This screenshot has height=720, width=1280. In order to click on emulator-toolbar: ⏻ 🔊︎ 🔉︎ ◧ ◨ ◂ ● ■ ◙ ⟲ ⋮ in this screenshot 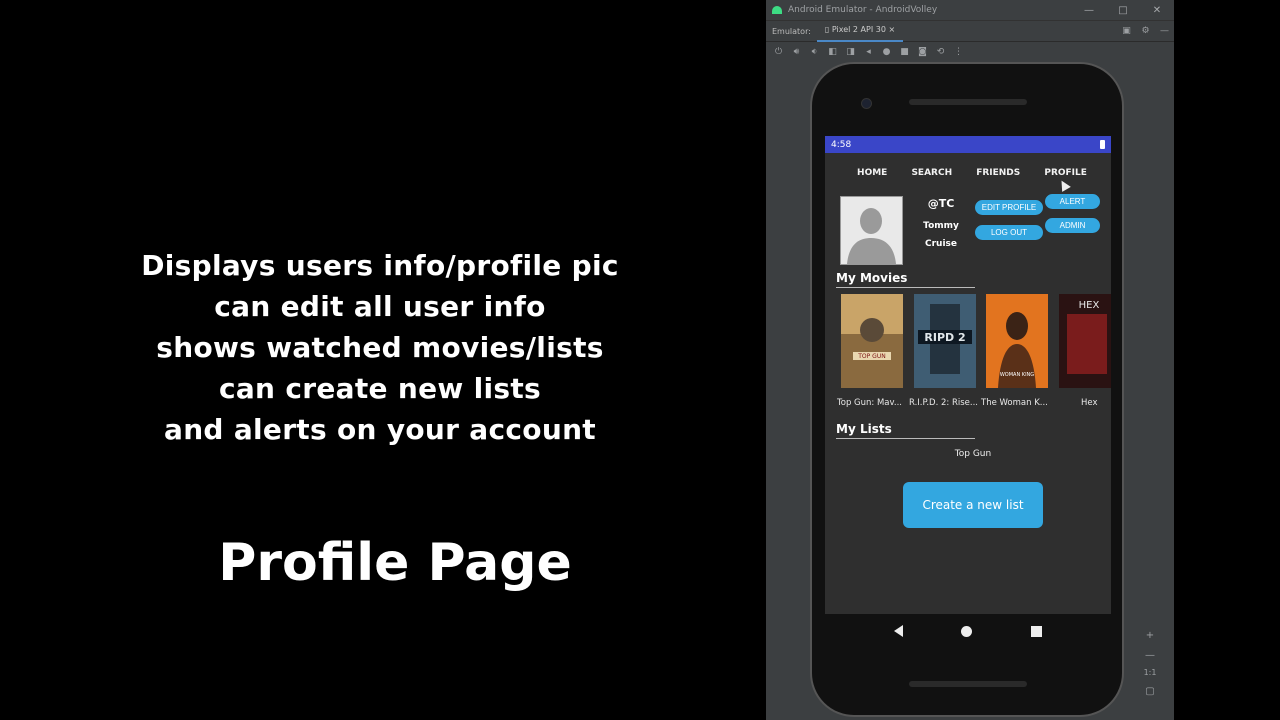, I will do `click(970, 52)`.